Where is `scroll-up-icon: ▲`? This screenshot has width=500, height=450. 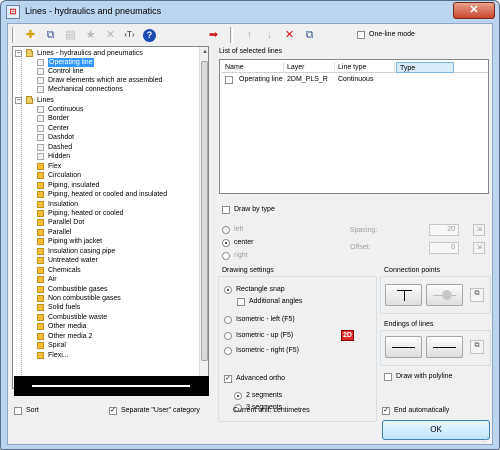
scroll-up-icon: ▲ is located at coordinates (204, 52).